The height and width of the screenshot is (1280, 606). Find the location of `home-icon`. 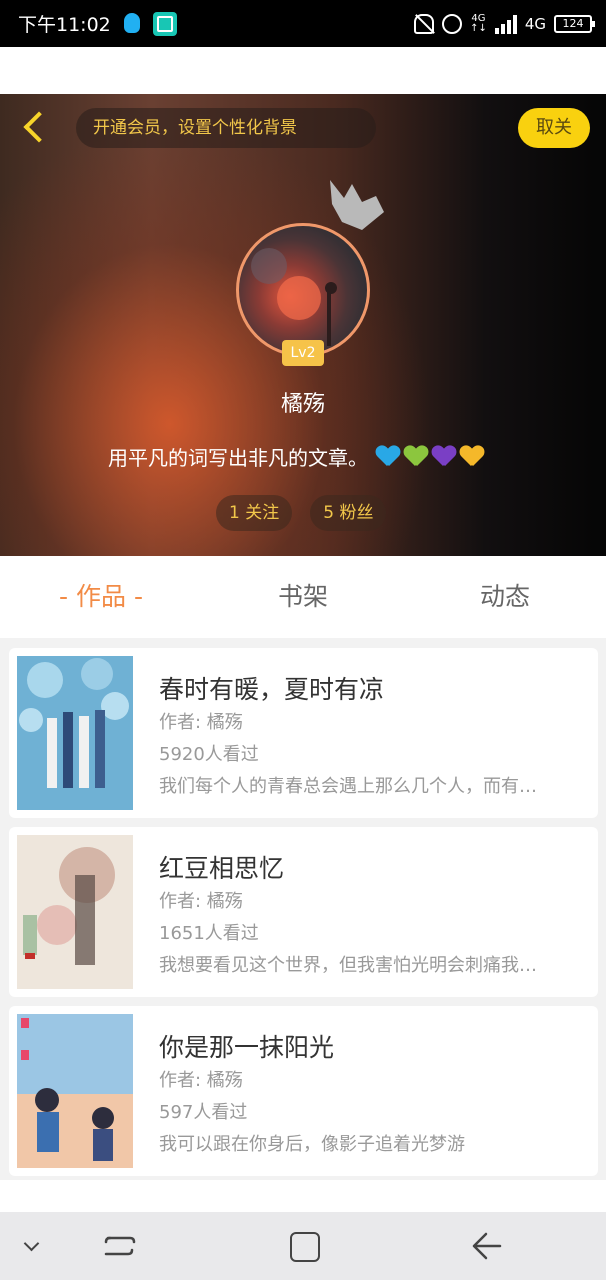

home-icon is located at coordinates (304, 1246).